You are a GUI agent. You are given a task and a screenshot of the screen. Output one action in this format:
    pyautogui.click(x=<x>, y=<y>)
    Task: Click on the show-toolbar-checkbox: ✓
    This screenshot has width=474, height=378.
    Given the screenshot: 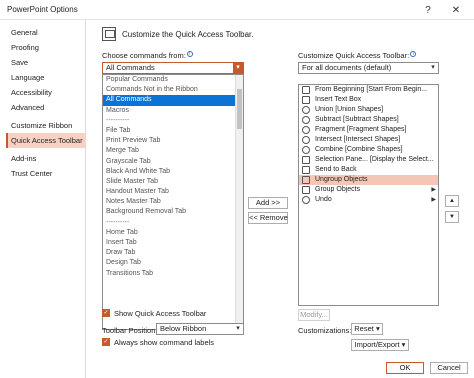 What is the action you would take?
    pyautogui.click(x=106, y=313)
    